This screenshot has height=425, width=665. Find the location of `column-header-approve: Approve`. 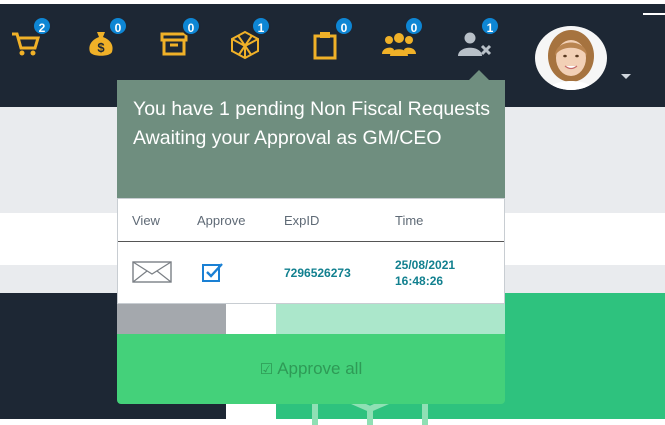

column-header-approve: Approve is located at coordinates (221, 220).